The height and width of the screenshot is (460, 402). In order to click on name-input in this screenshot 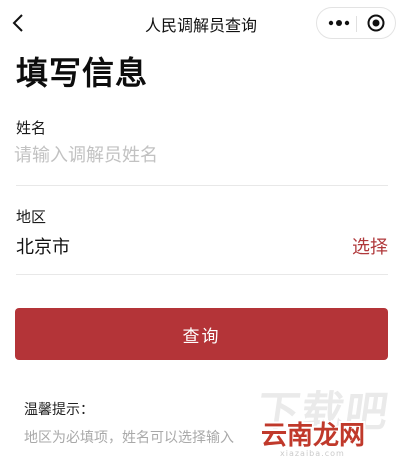, I will do `click(200, 155)`.